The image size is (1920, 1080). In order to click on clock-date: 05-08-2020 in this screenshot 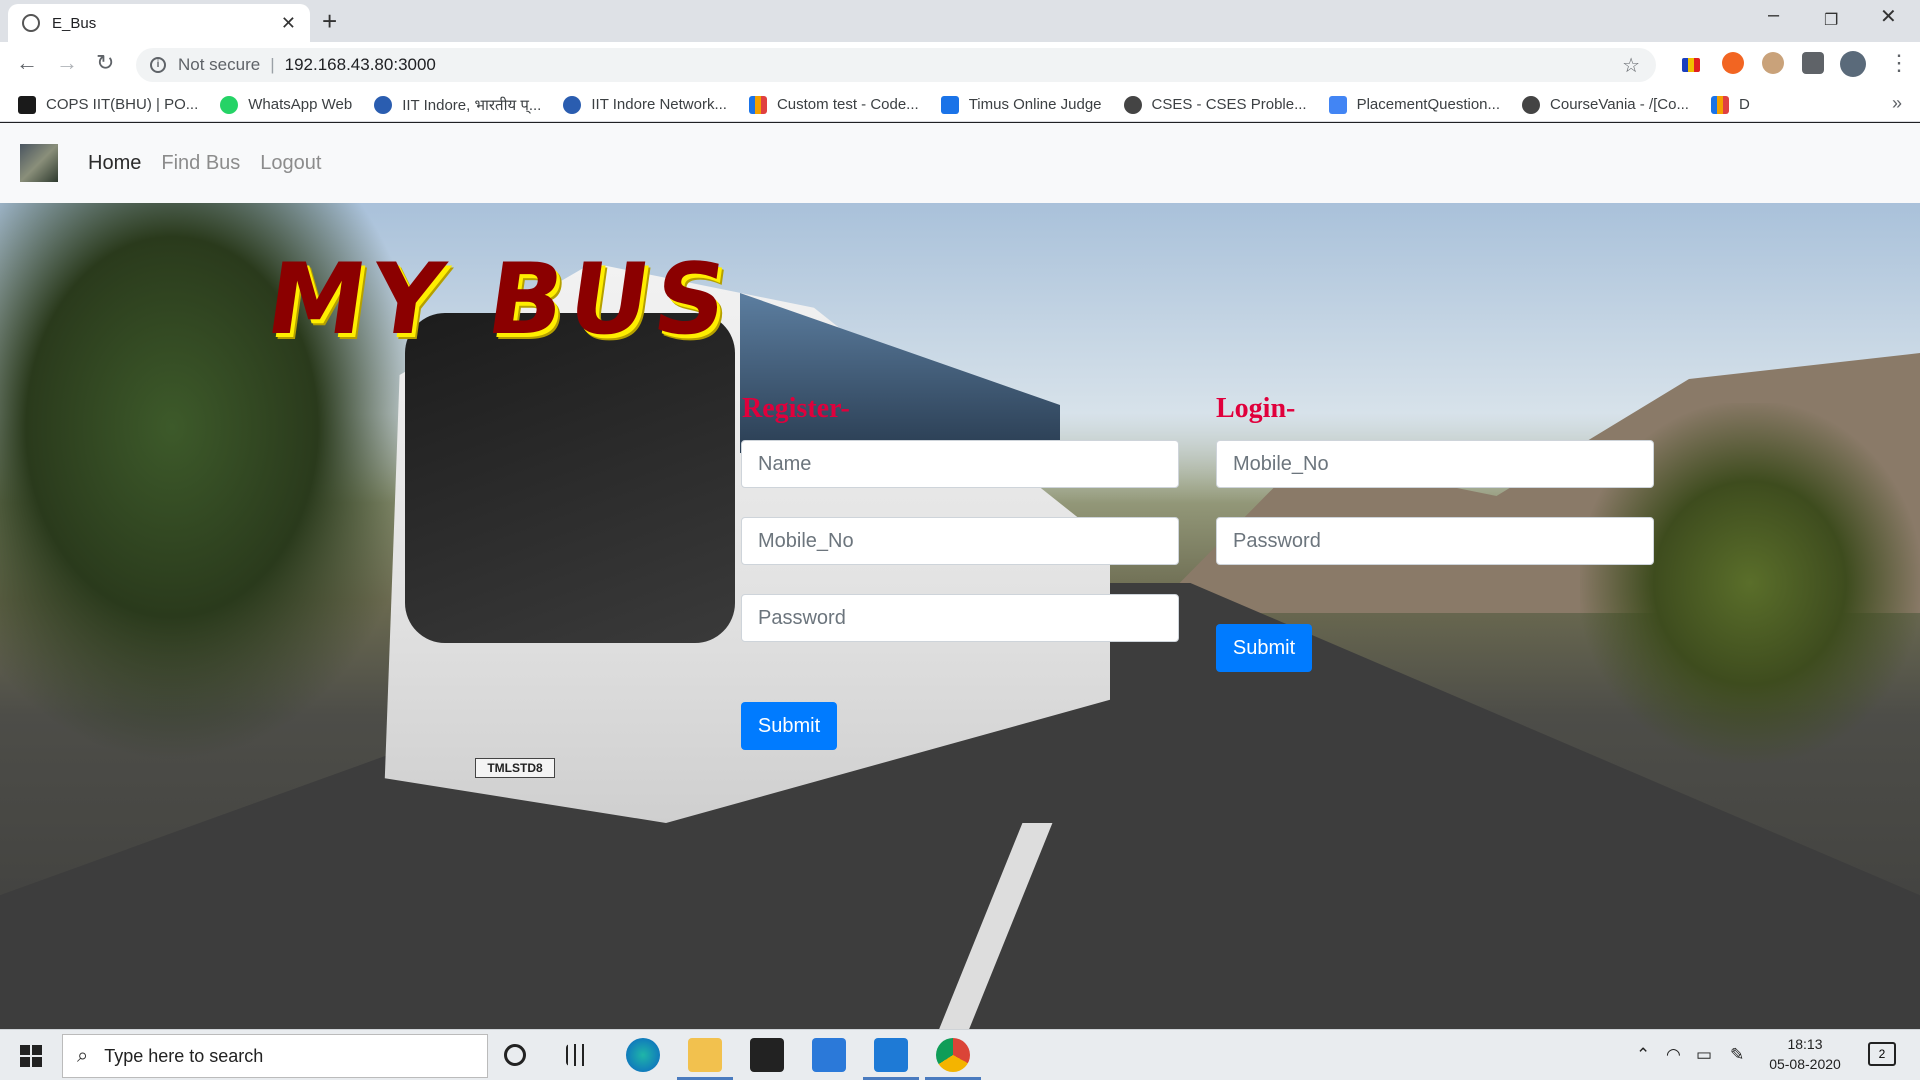, I will do `click(1805, 1064)`.